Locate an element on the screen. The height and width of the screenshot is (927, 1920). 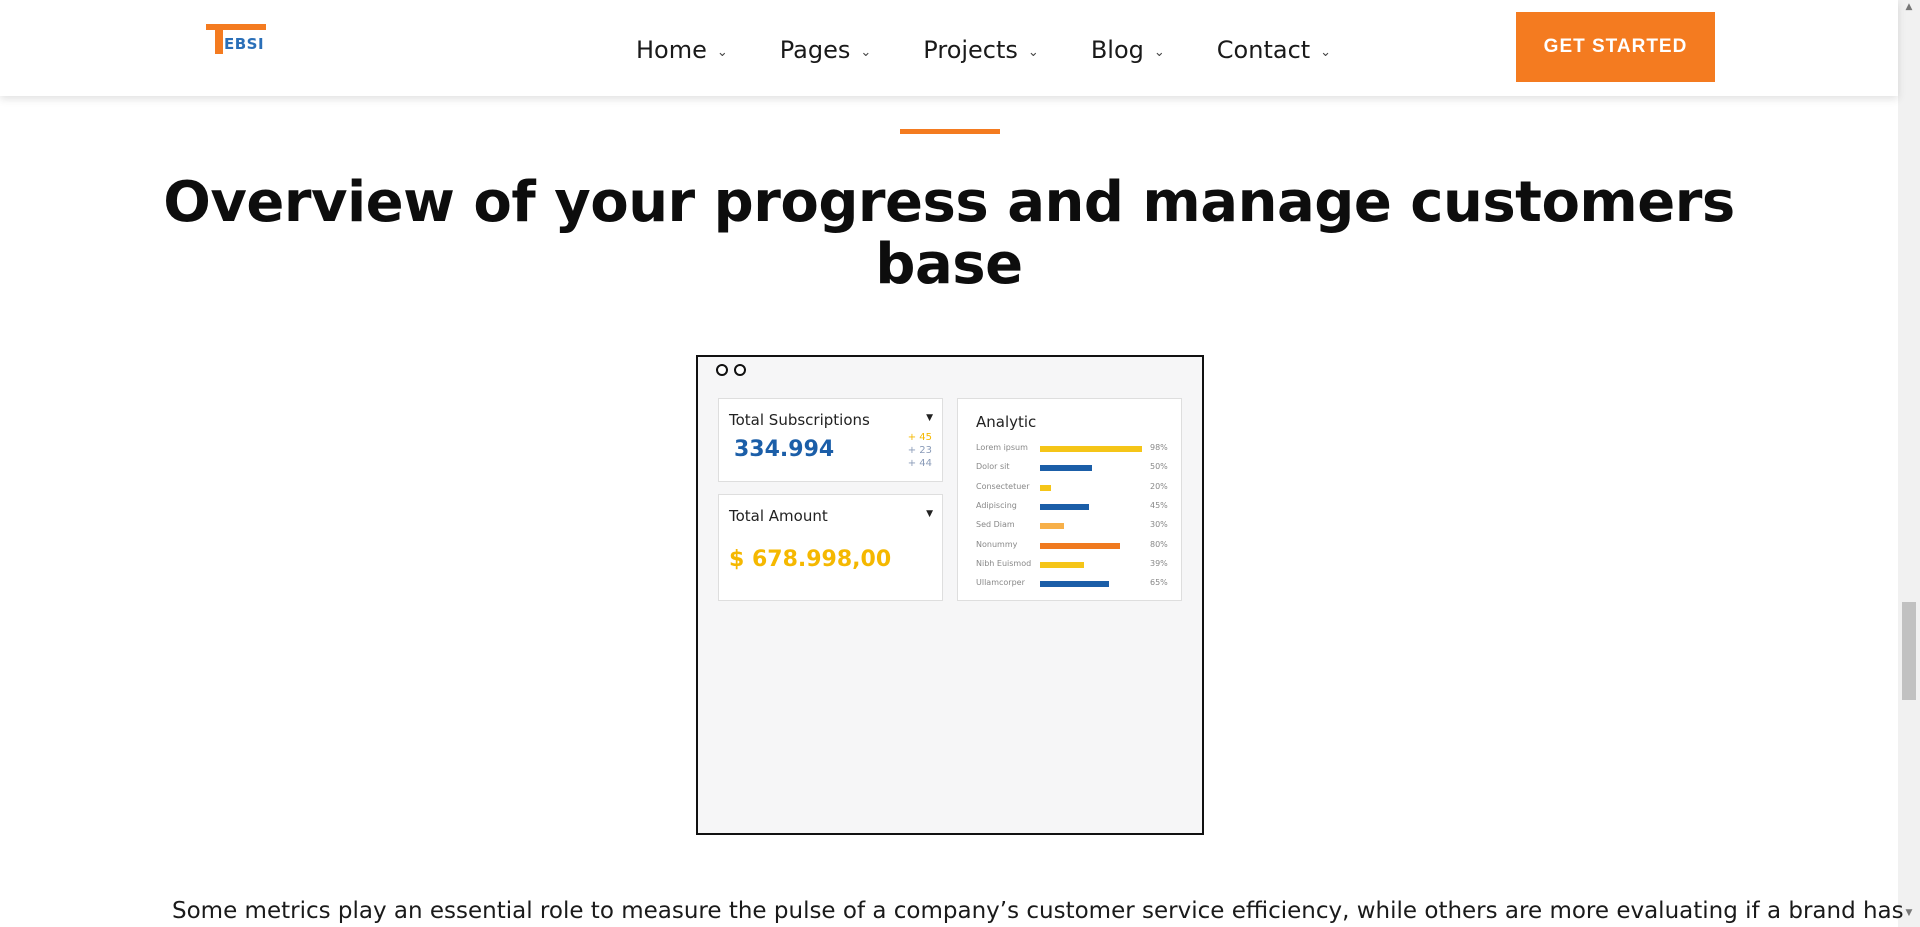
analytic-row: Adipiscing 45% is located at coordinates (1076, 507).